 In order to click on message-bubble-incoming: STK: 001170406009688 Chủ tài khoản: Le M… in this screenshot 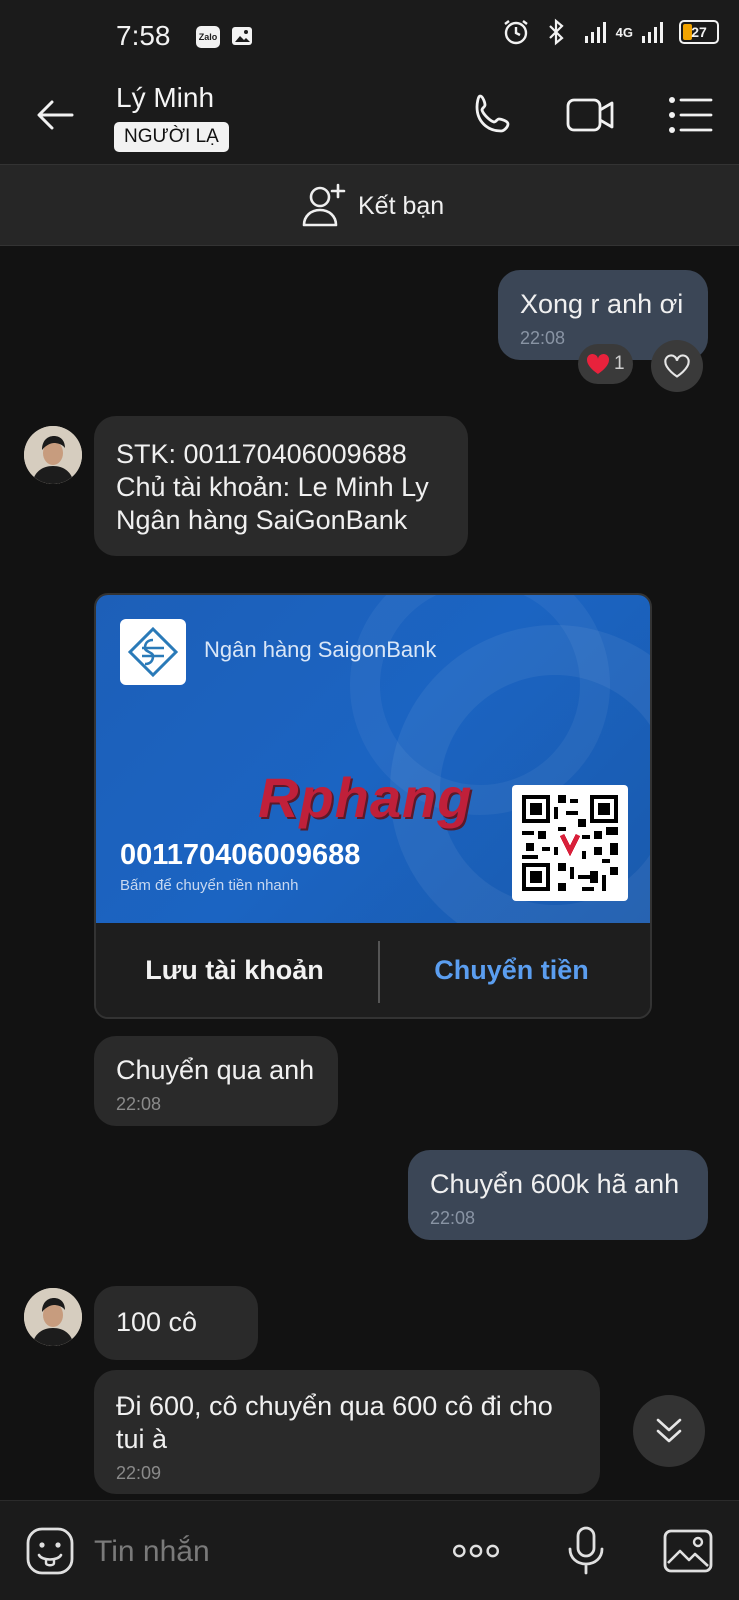, I will do `click(281, 486)`.